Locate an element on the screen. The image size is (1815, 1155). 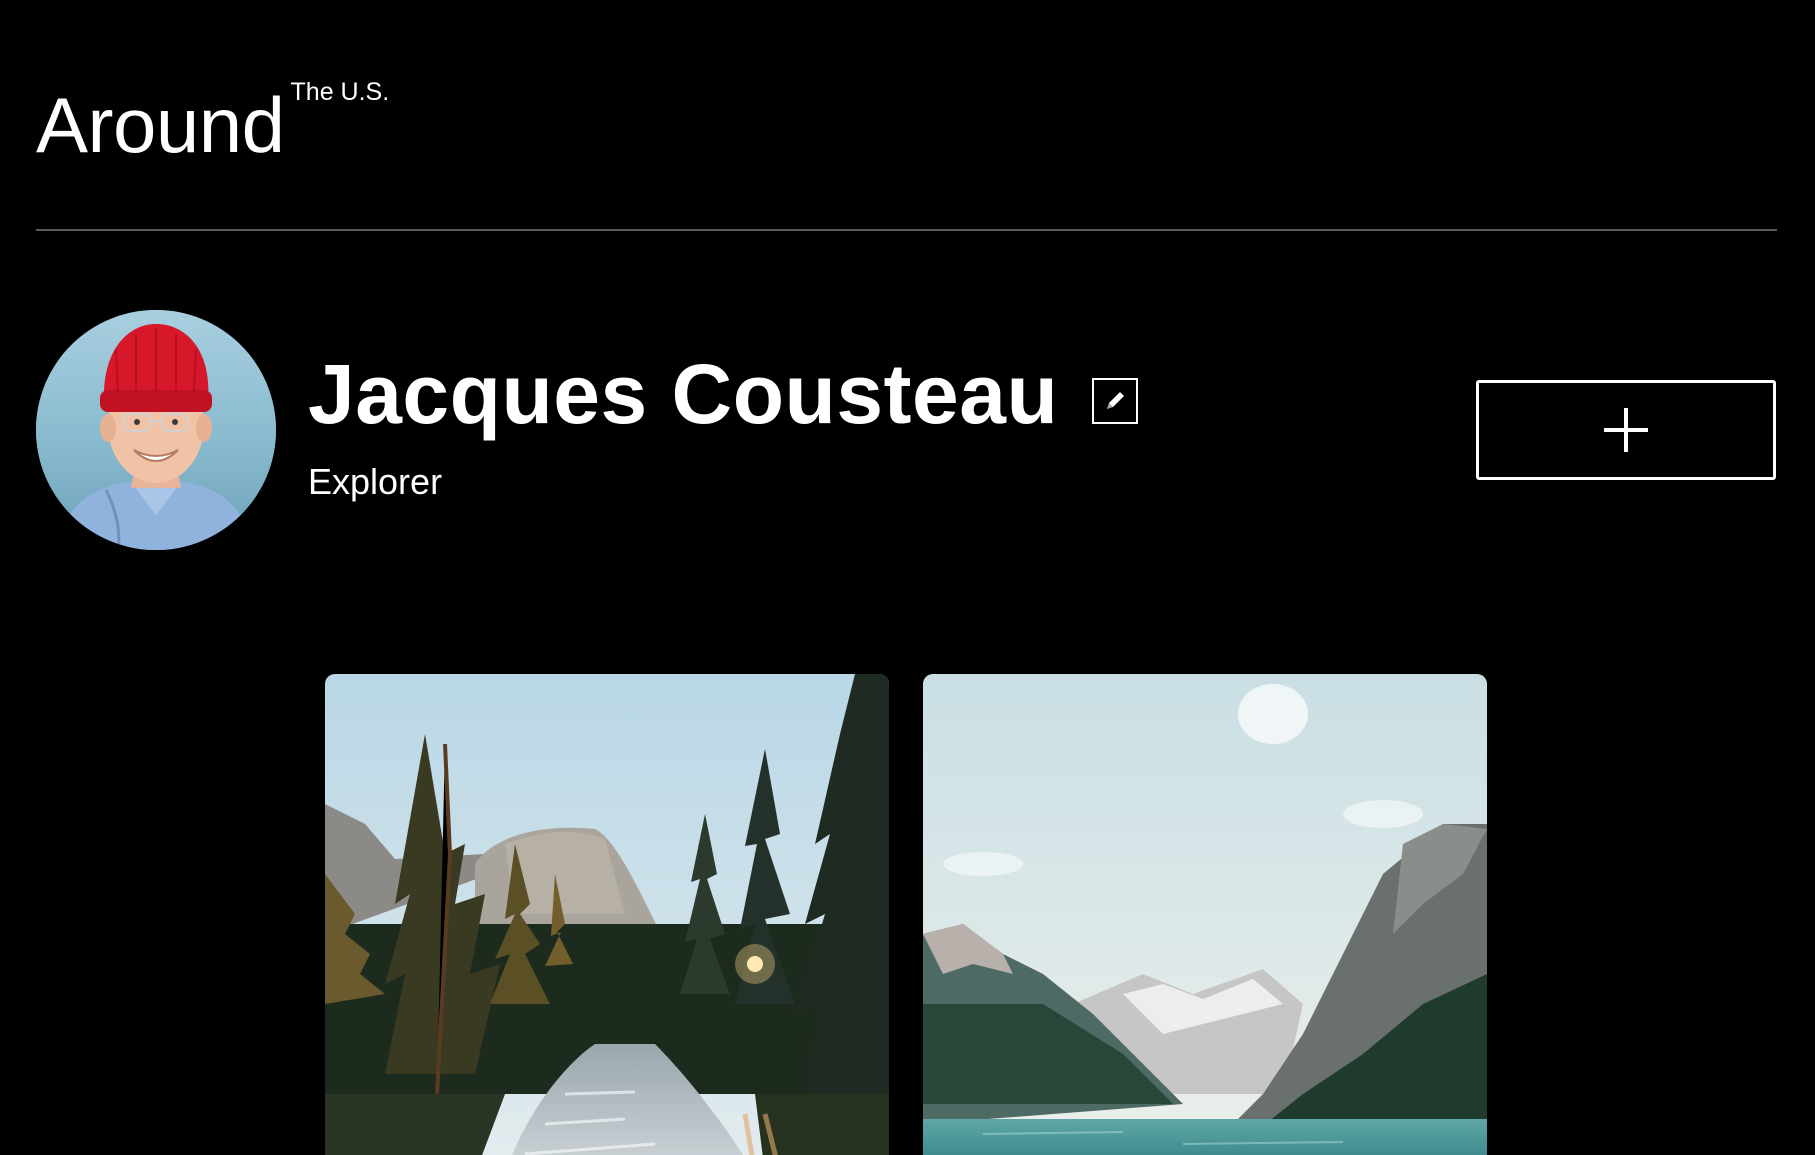
header-divider is located at coordinates (906, 230).